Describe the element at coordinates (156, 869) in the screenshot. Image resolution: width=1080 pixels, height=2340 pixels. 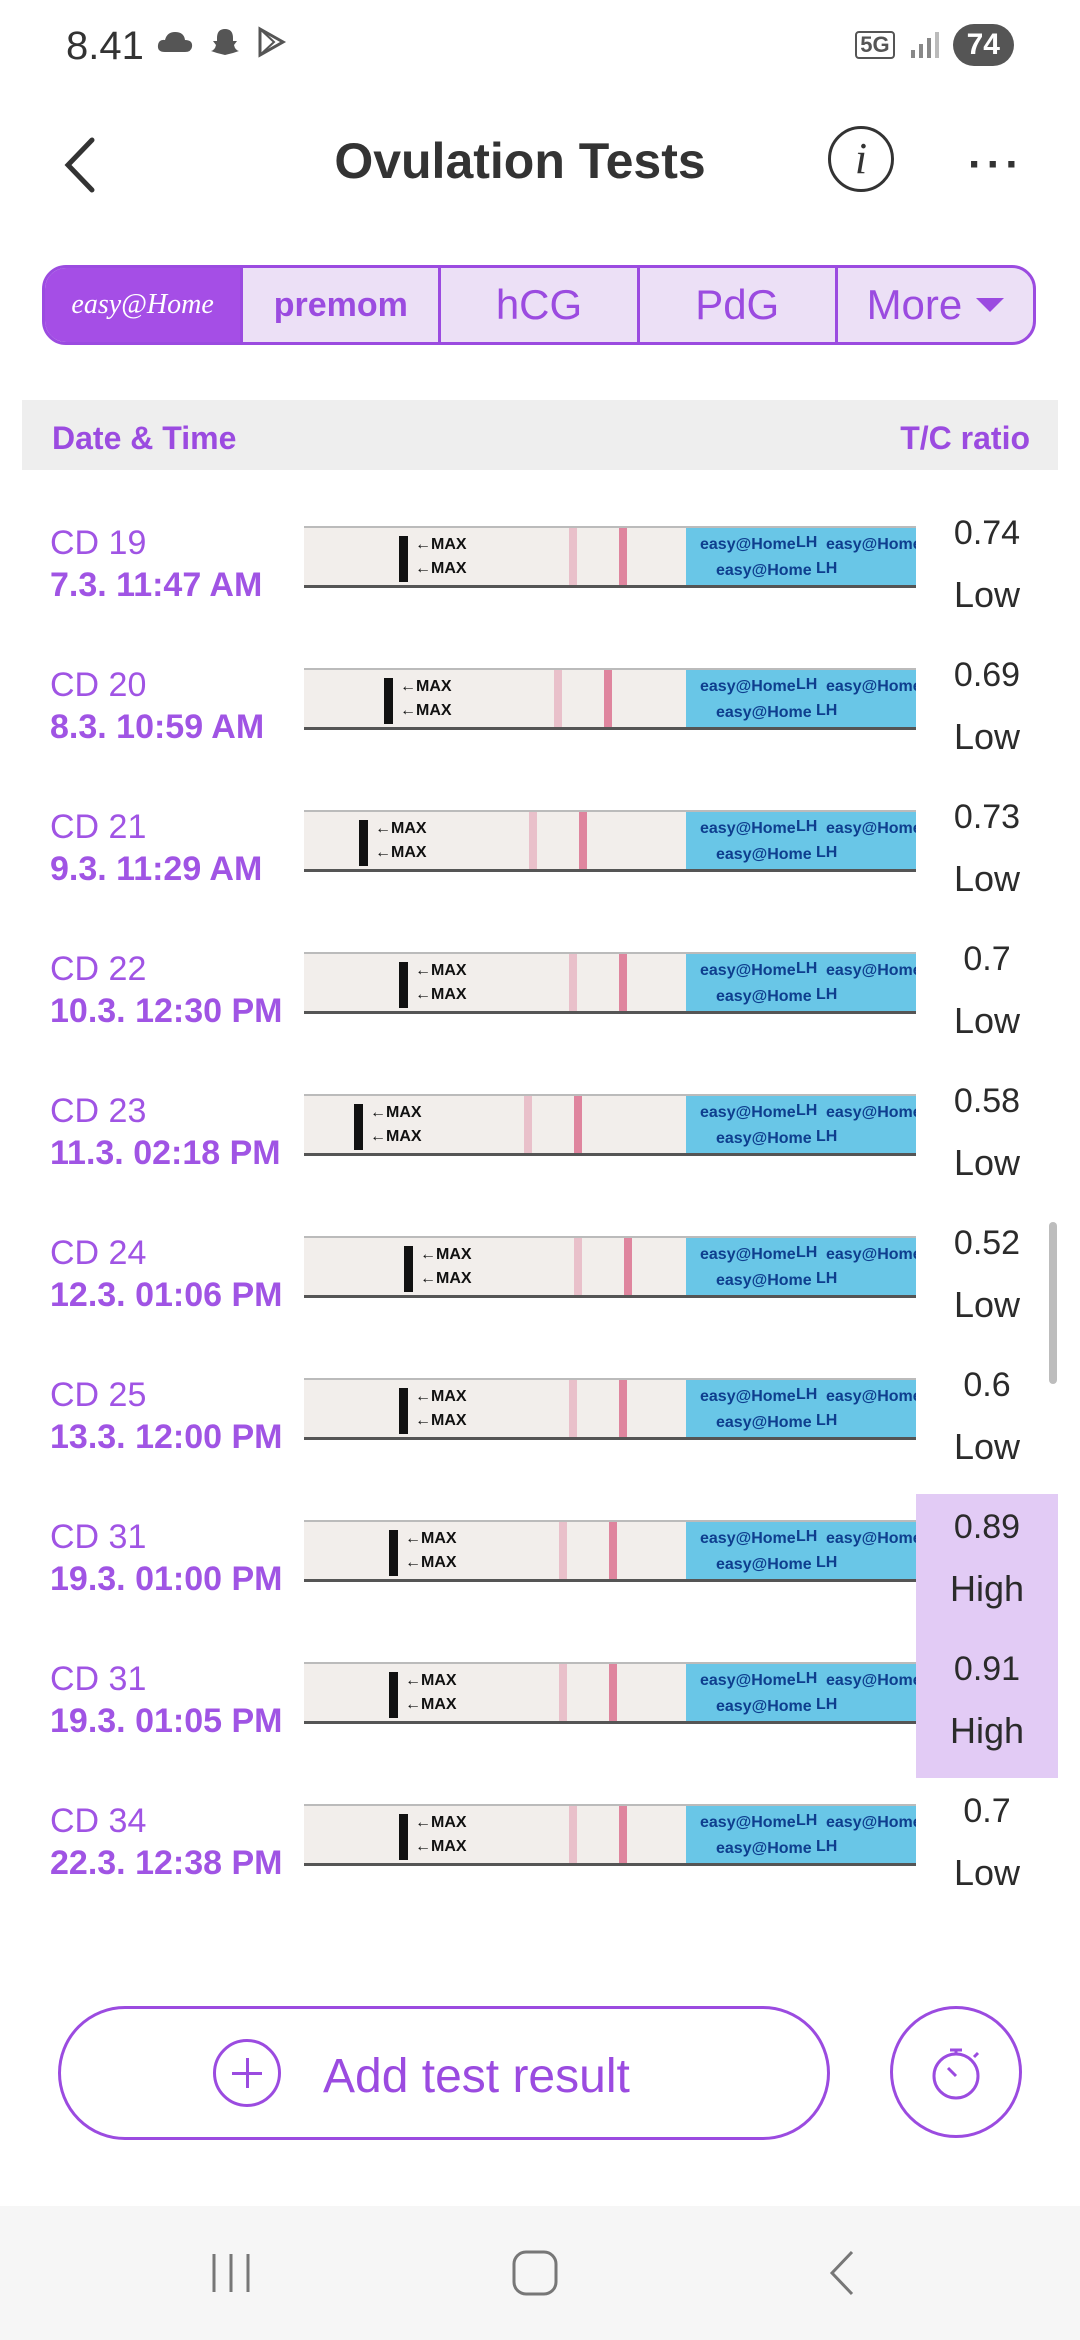
I see `test-datetime: 9.3. 11:29 AM` at that location.